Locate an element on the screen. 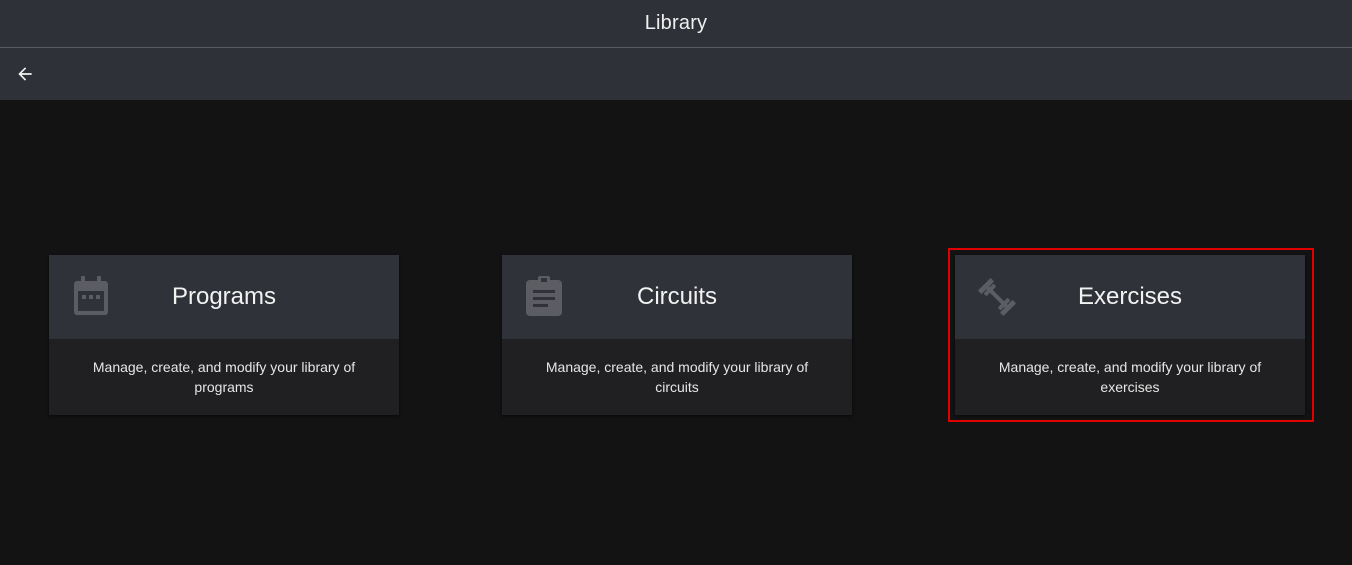 The height and width of the screenshot is (565, 1352). card-header: Exercises is located at coordinates (1130, 297).